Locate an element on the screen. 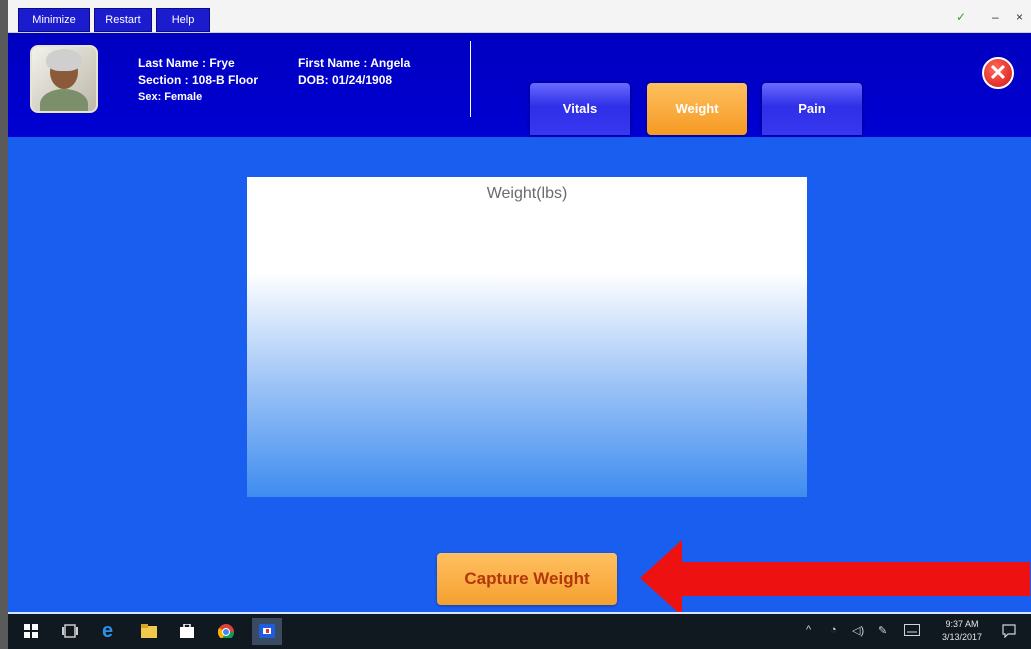  tab-vitals: Vitals is located at coordinates (580, 109).